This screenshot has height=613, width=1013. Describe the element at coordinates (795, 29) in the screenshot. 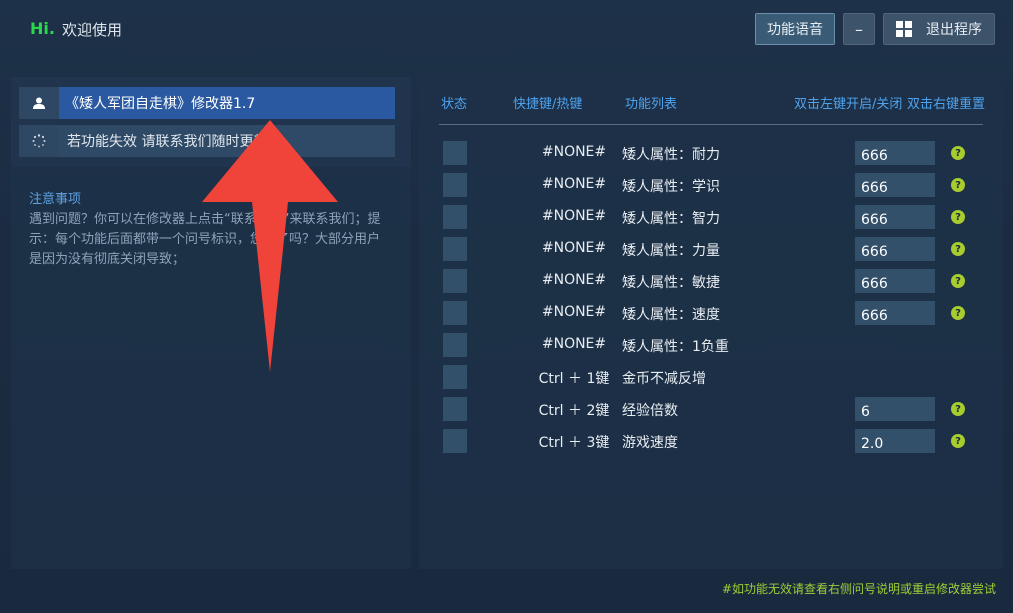

I see `voice-button: 功能语音` at that location.